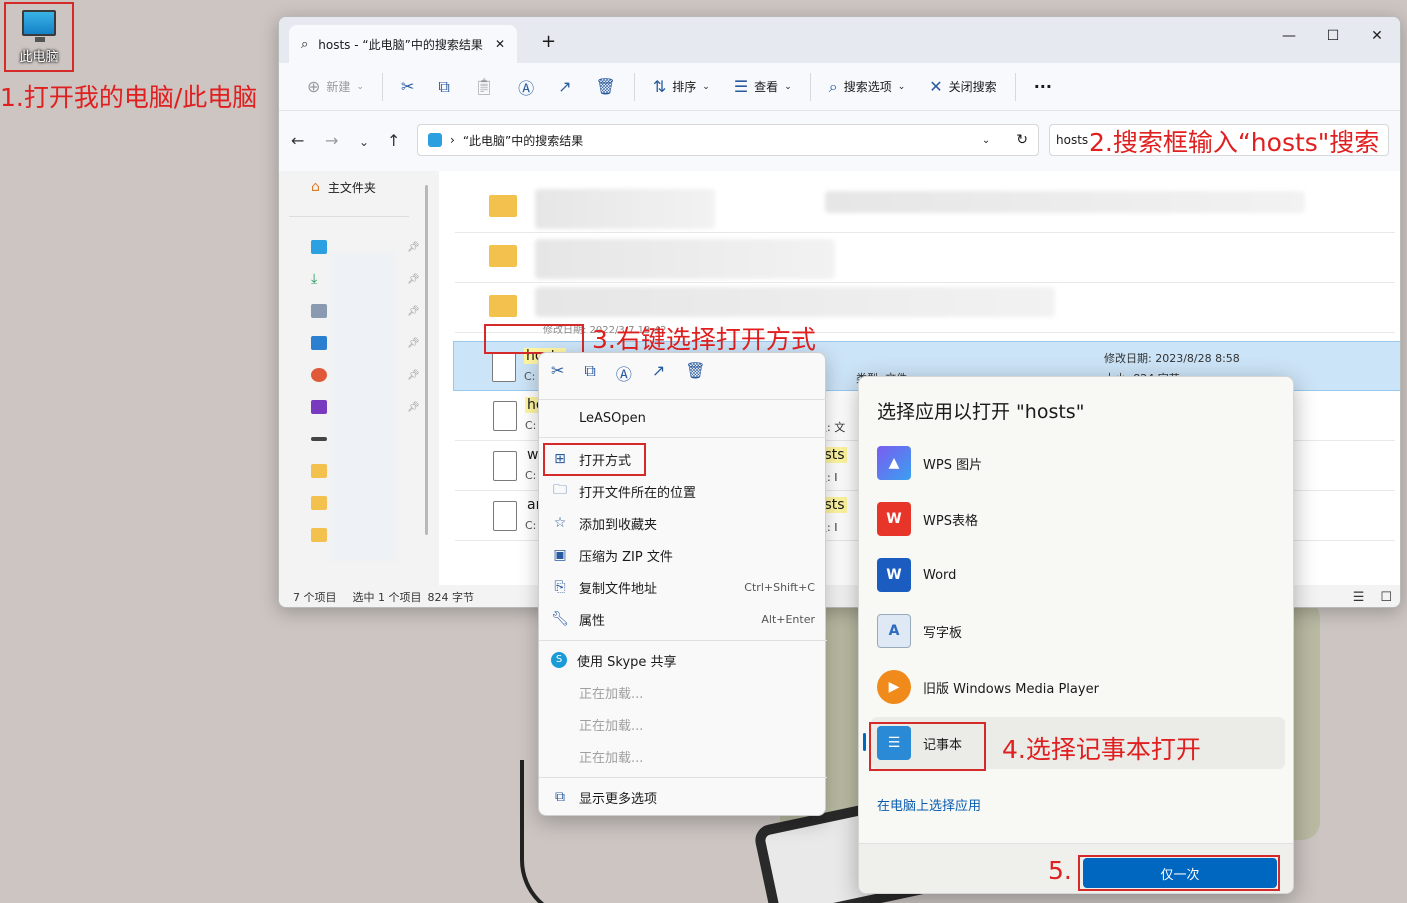  I want to click on details-view-icon: ☰, so click(1359, 597).